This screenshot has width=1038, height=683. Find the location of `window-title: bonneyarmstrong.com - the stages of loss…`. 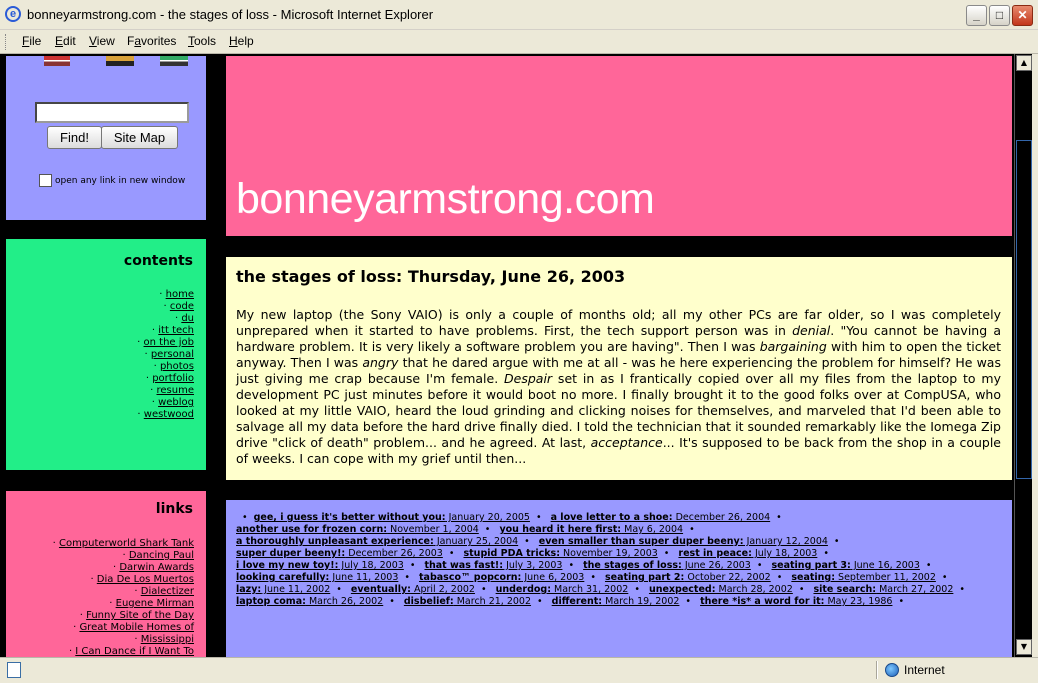

window-title: bonneyarmstrong.com - the stages of loss… is located at coordinates (230, 14).